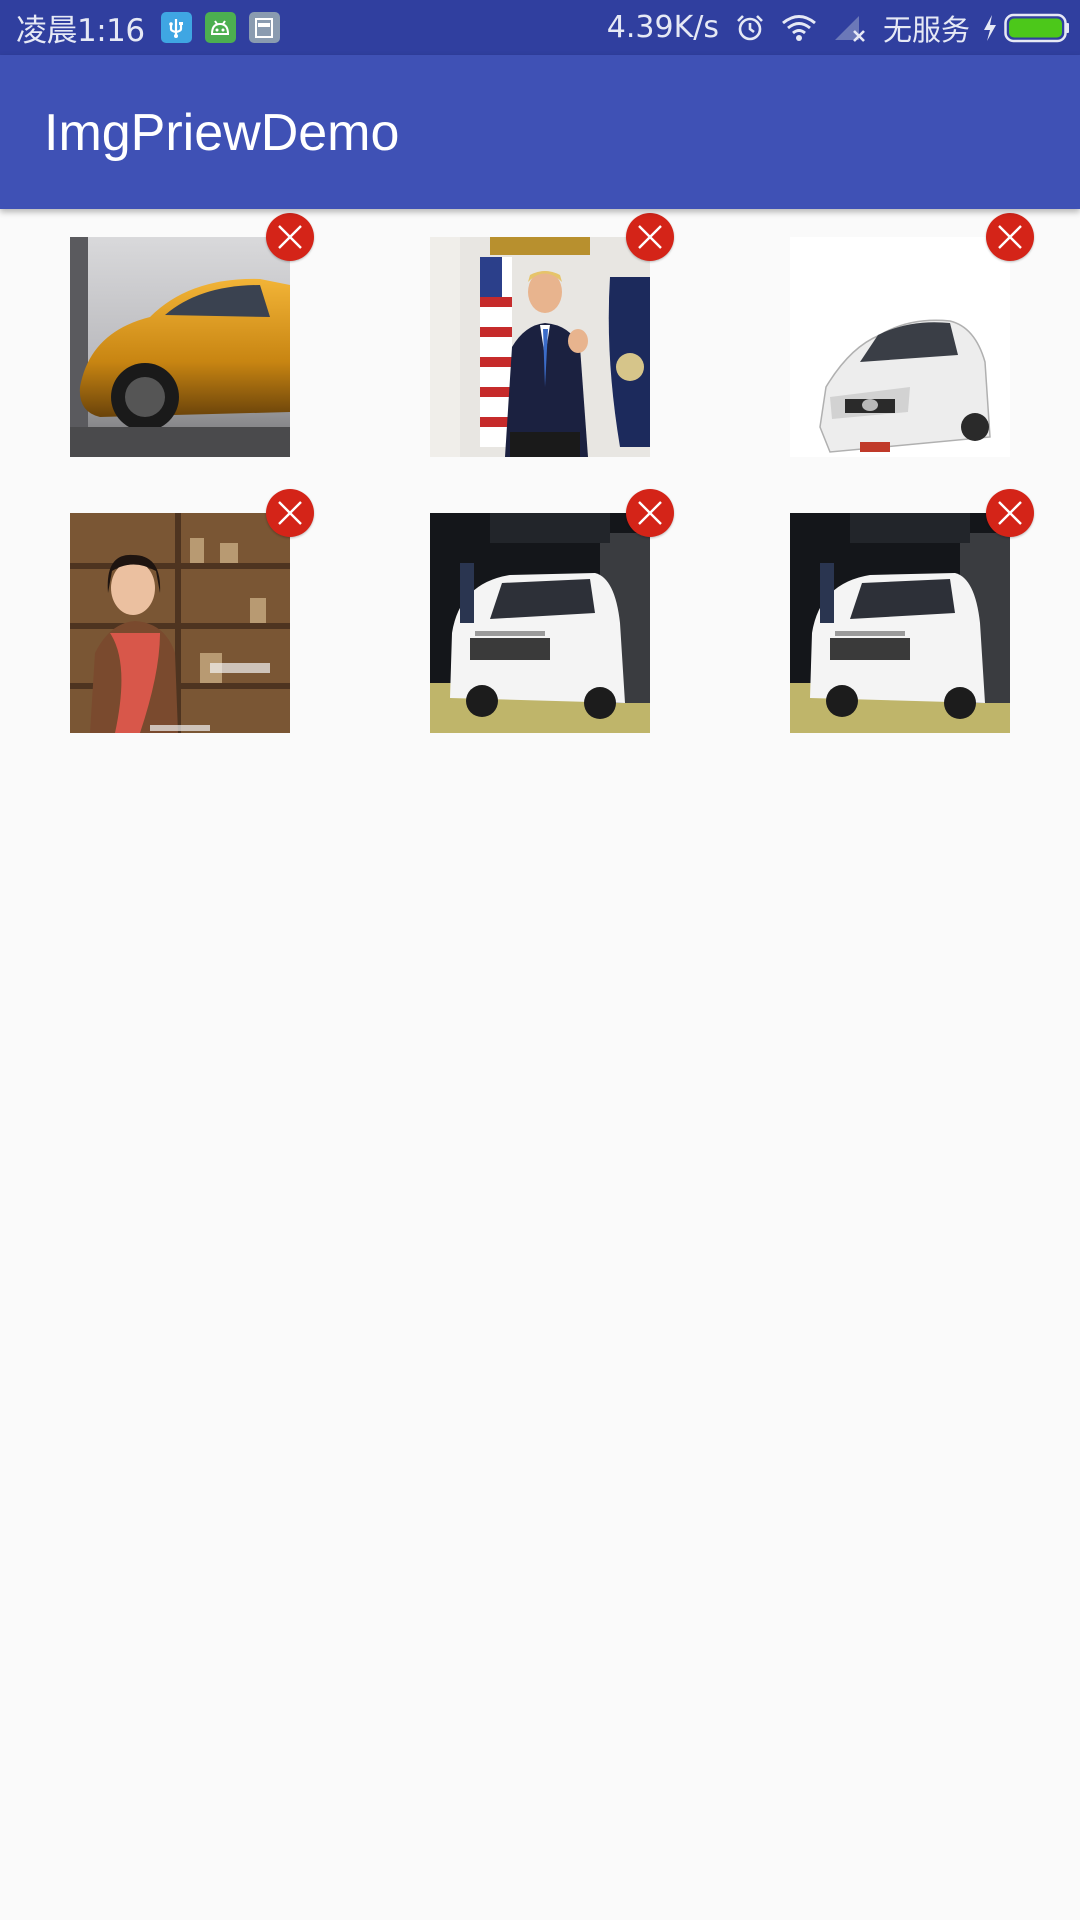 The width and height of the screenshot is (1080, 1920). What do you see at coordinates (80, 31) in the screenshot?
I see `status-time: 凌晨1:16` at bounding box center [80, 31].